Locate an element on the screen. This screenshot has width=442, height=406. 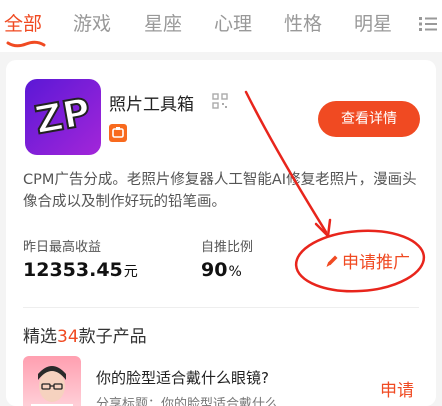
sub-products-heading: 精选34款子产品 is located at coordinates (85, 337).